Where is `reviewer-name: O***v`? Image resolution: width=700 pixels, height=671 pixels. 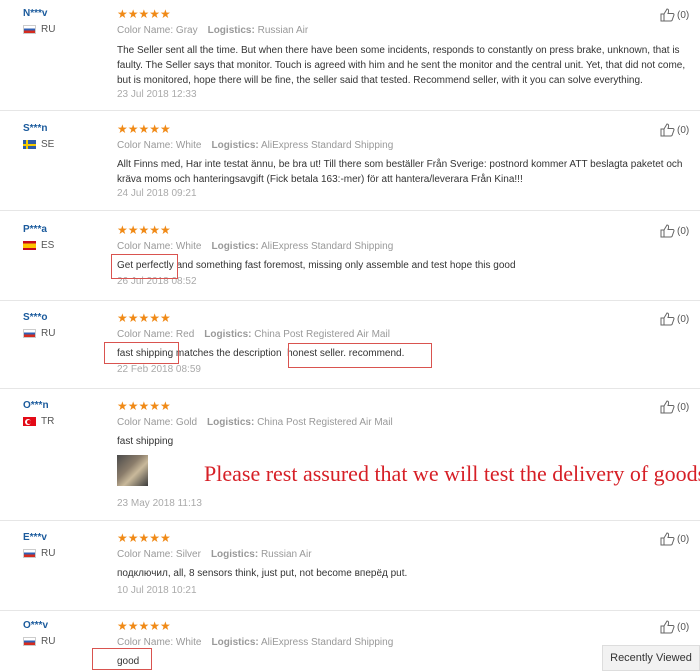
reviewer-name: O***v is located at coordinates (35, 625).